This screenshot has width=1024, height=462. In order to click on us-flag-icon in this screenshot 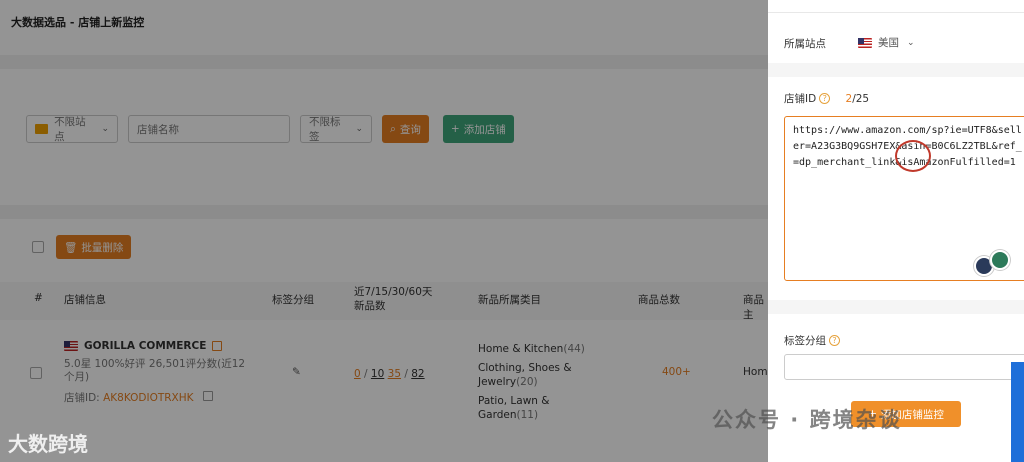, I will do `click(865, 42)`.